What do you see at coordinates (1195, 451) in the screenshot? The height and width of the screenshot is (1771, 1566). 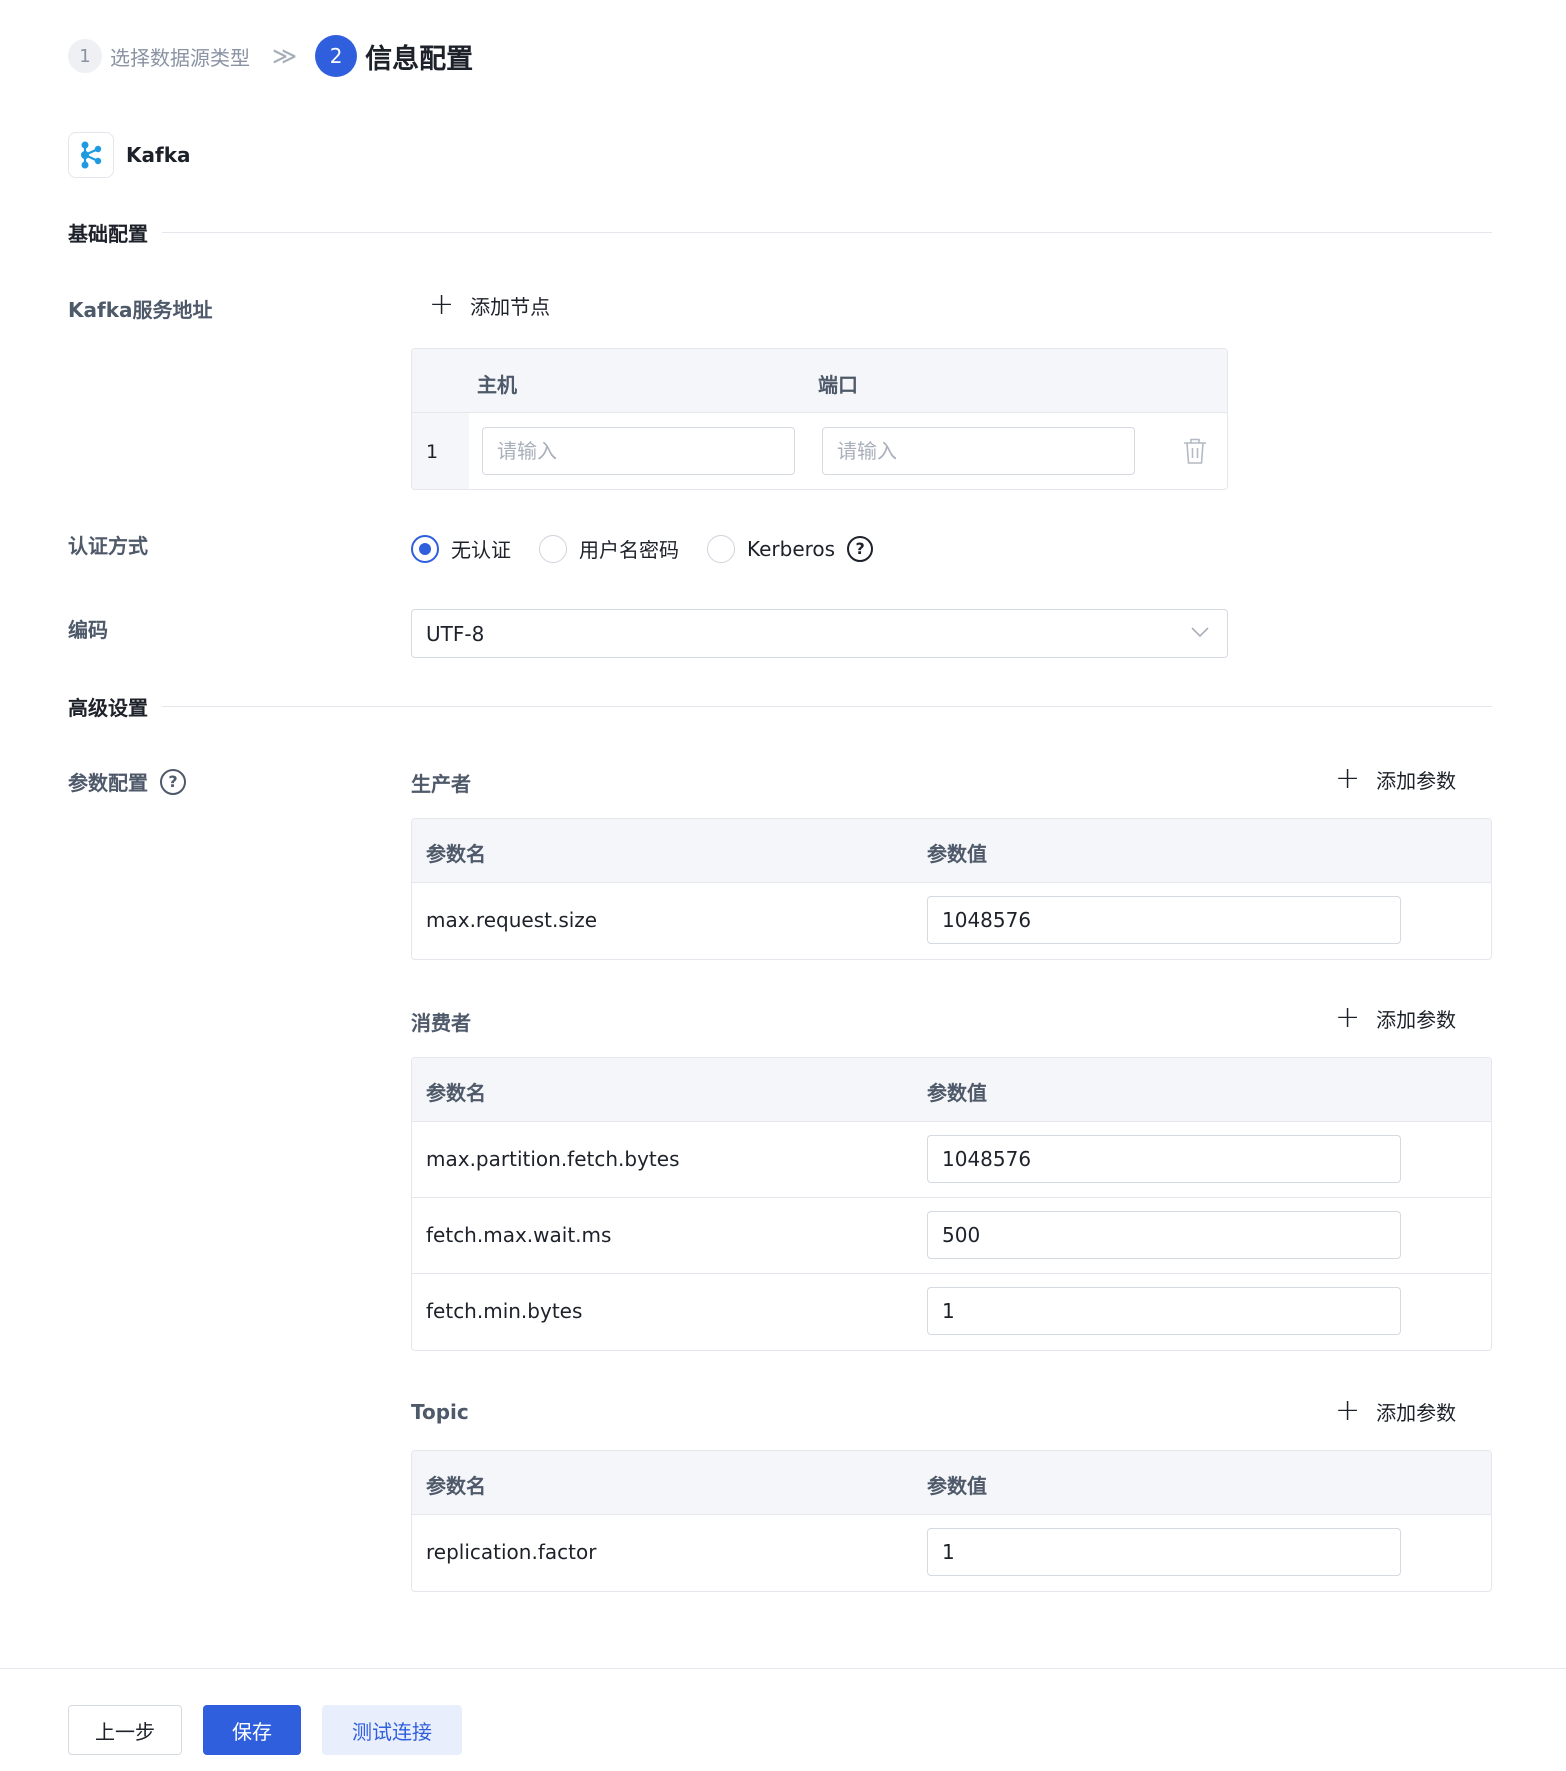 I see `trash-icon` at bounding box center [1195, 451].